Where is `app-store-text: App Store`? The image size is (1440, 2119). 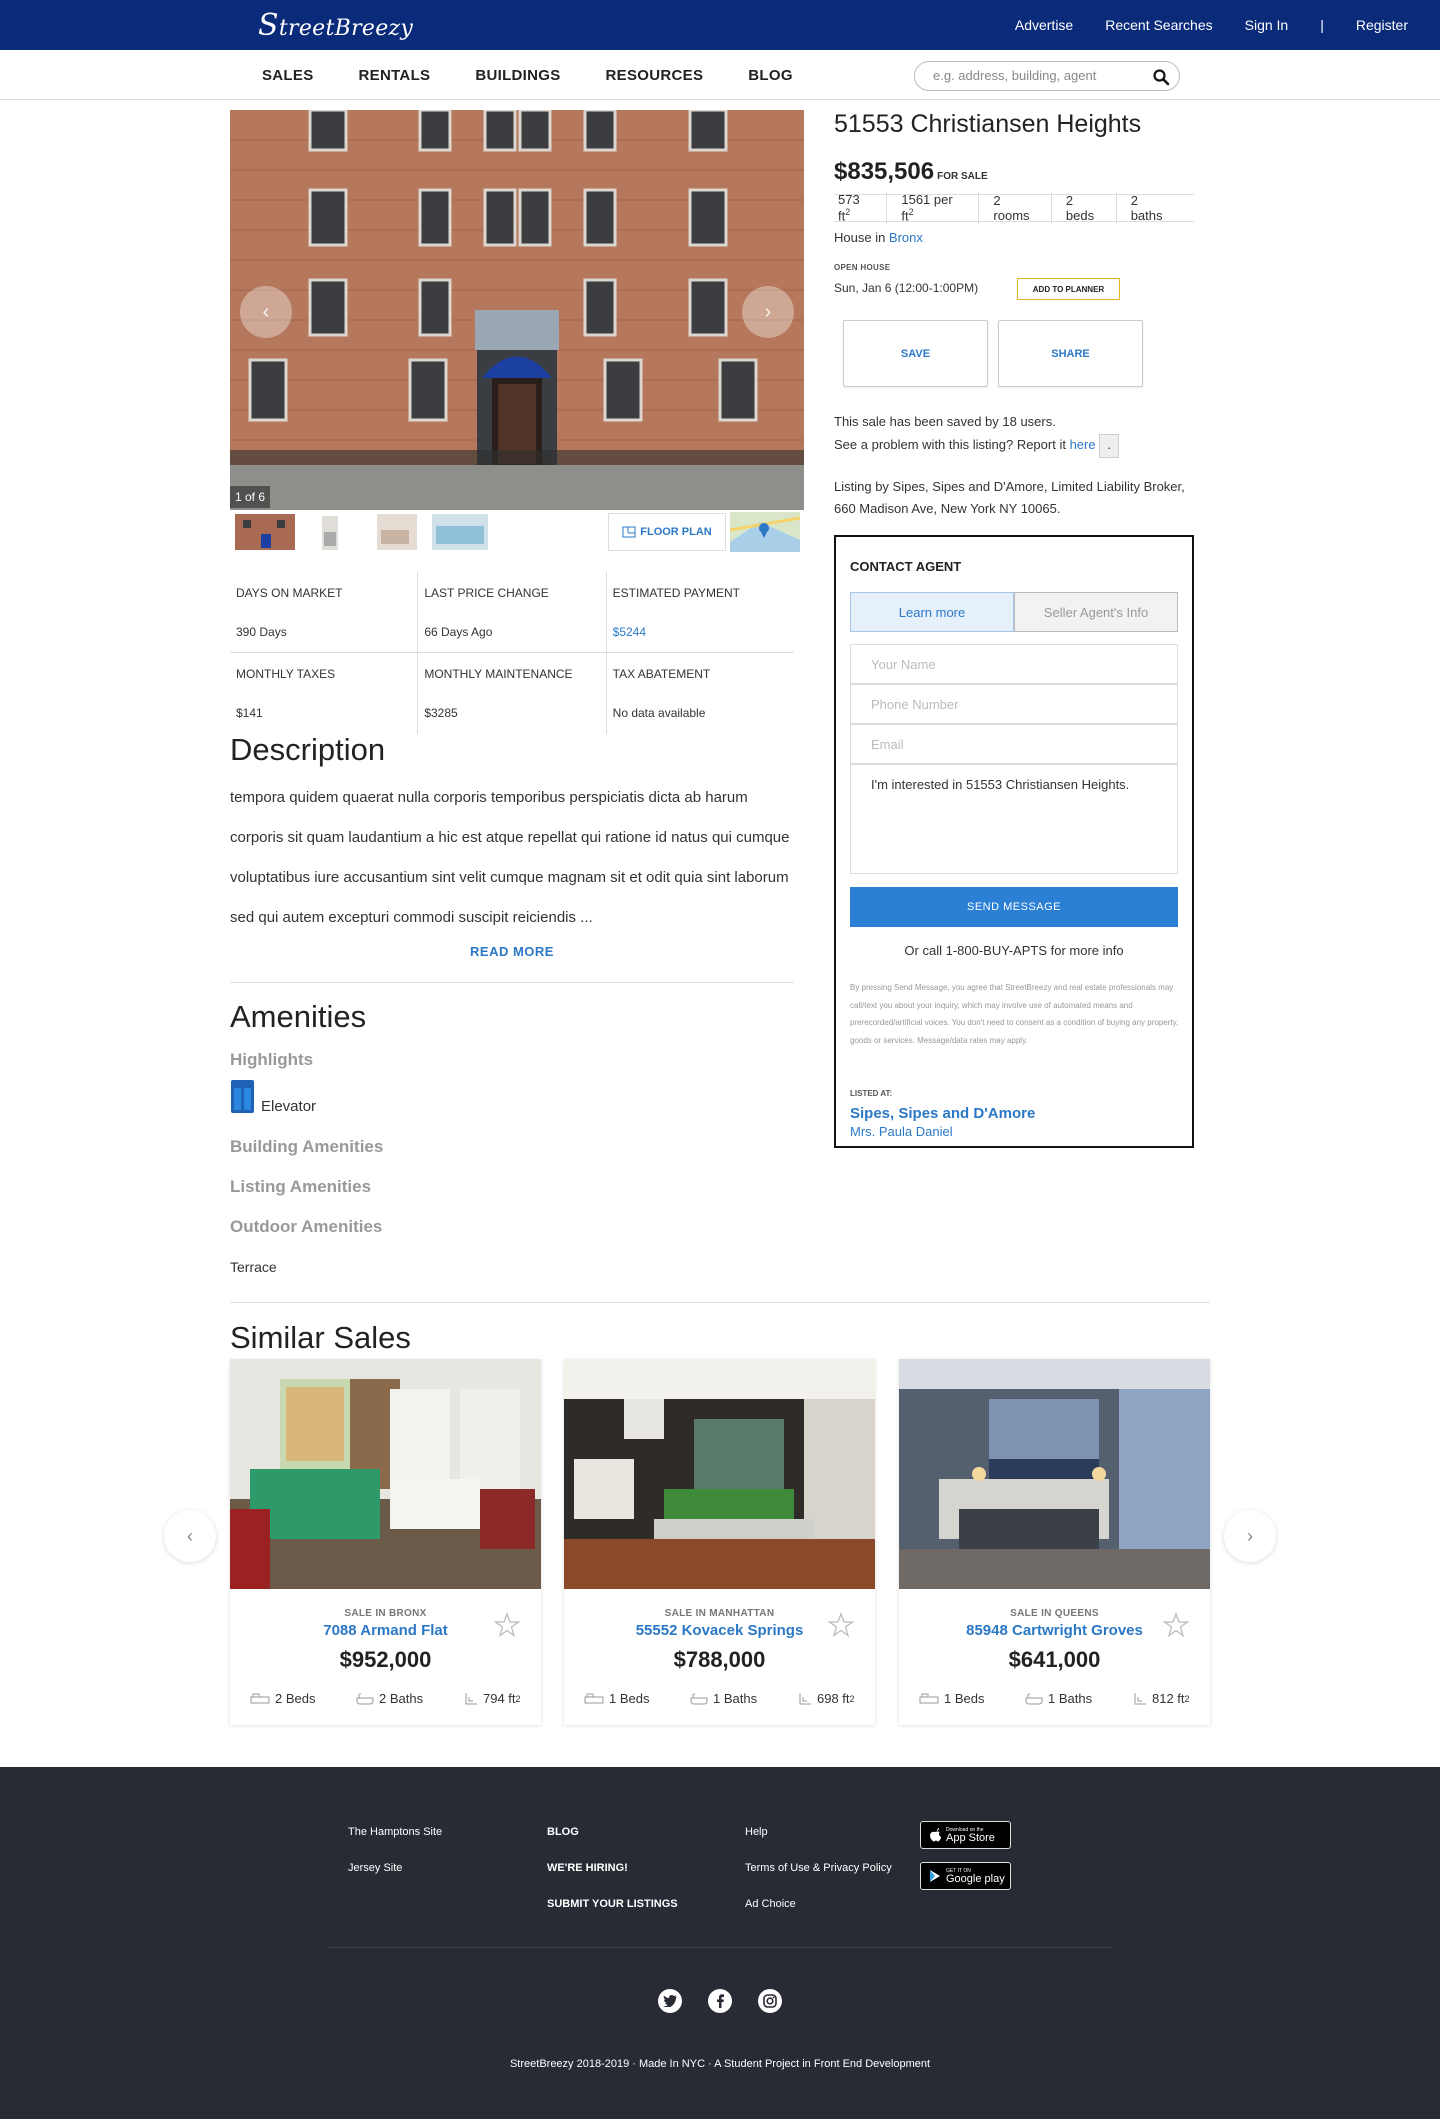 app-store-text: App Store is located at coordinates (970, 1837).